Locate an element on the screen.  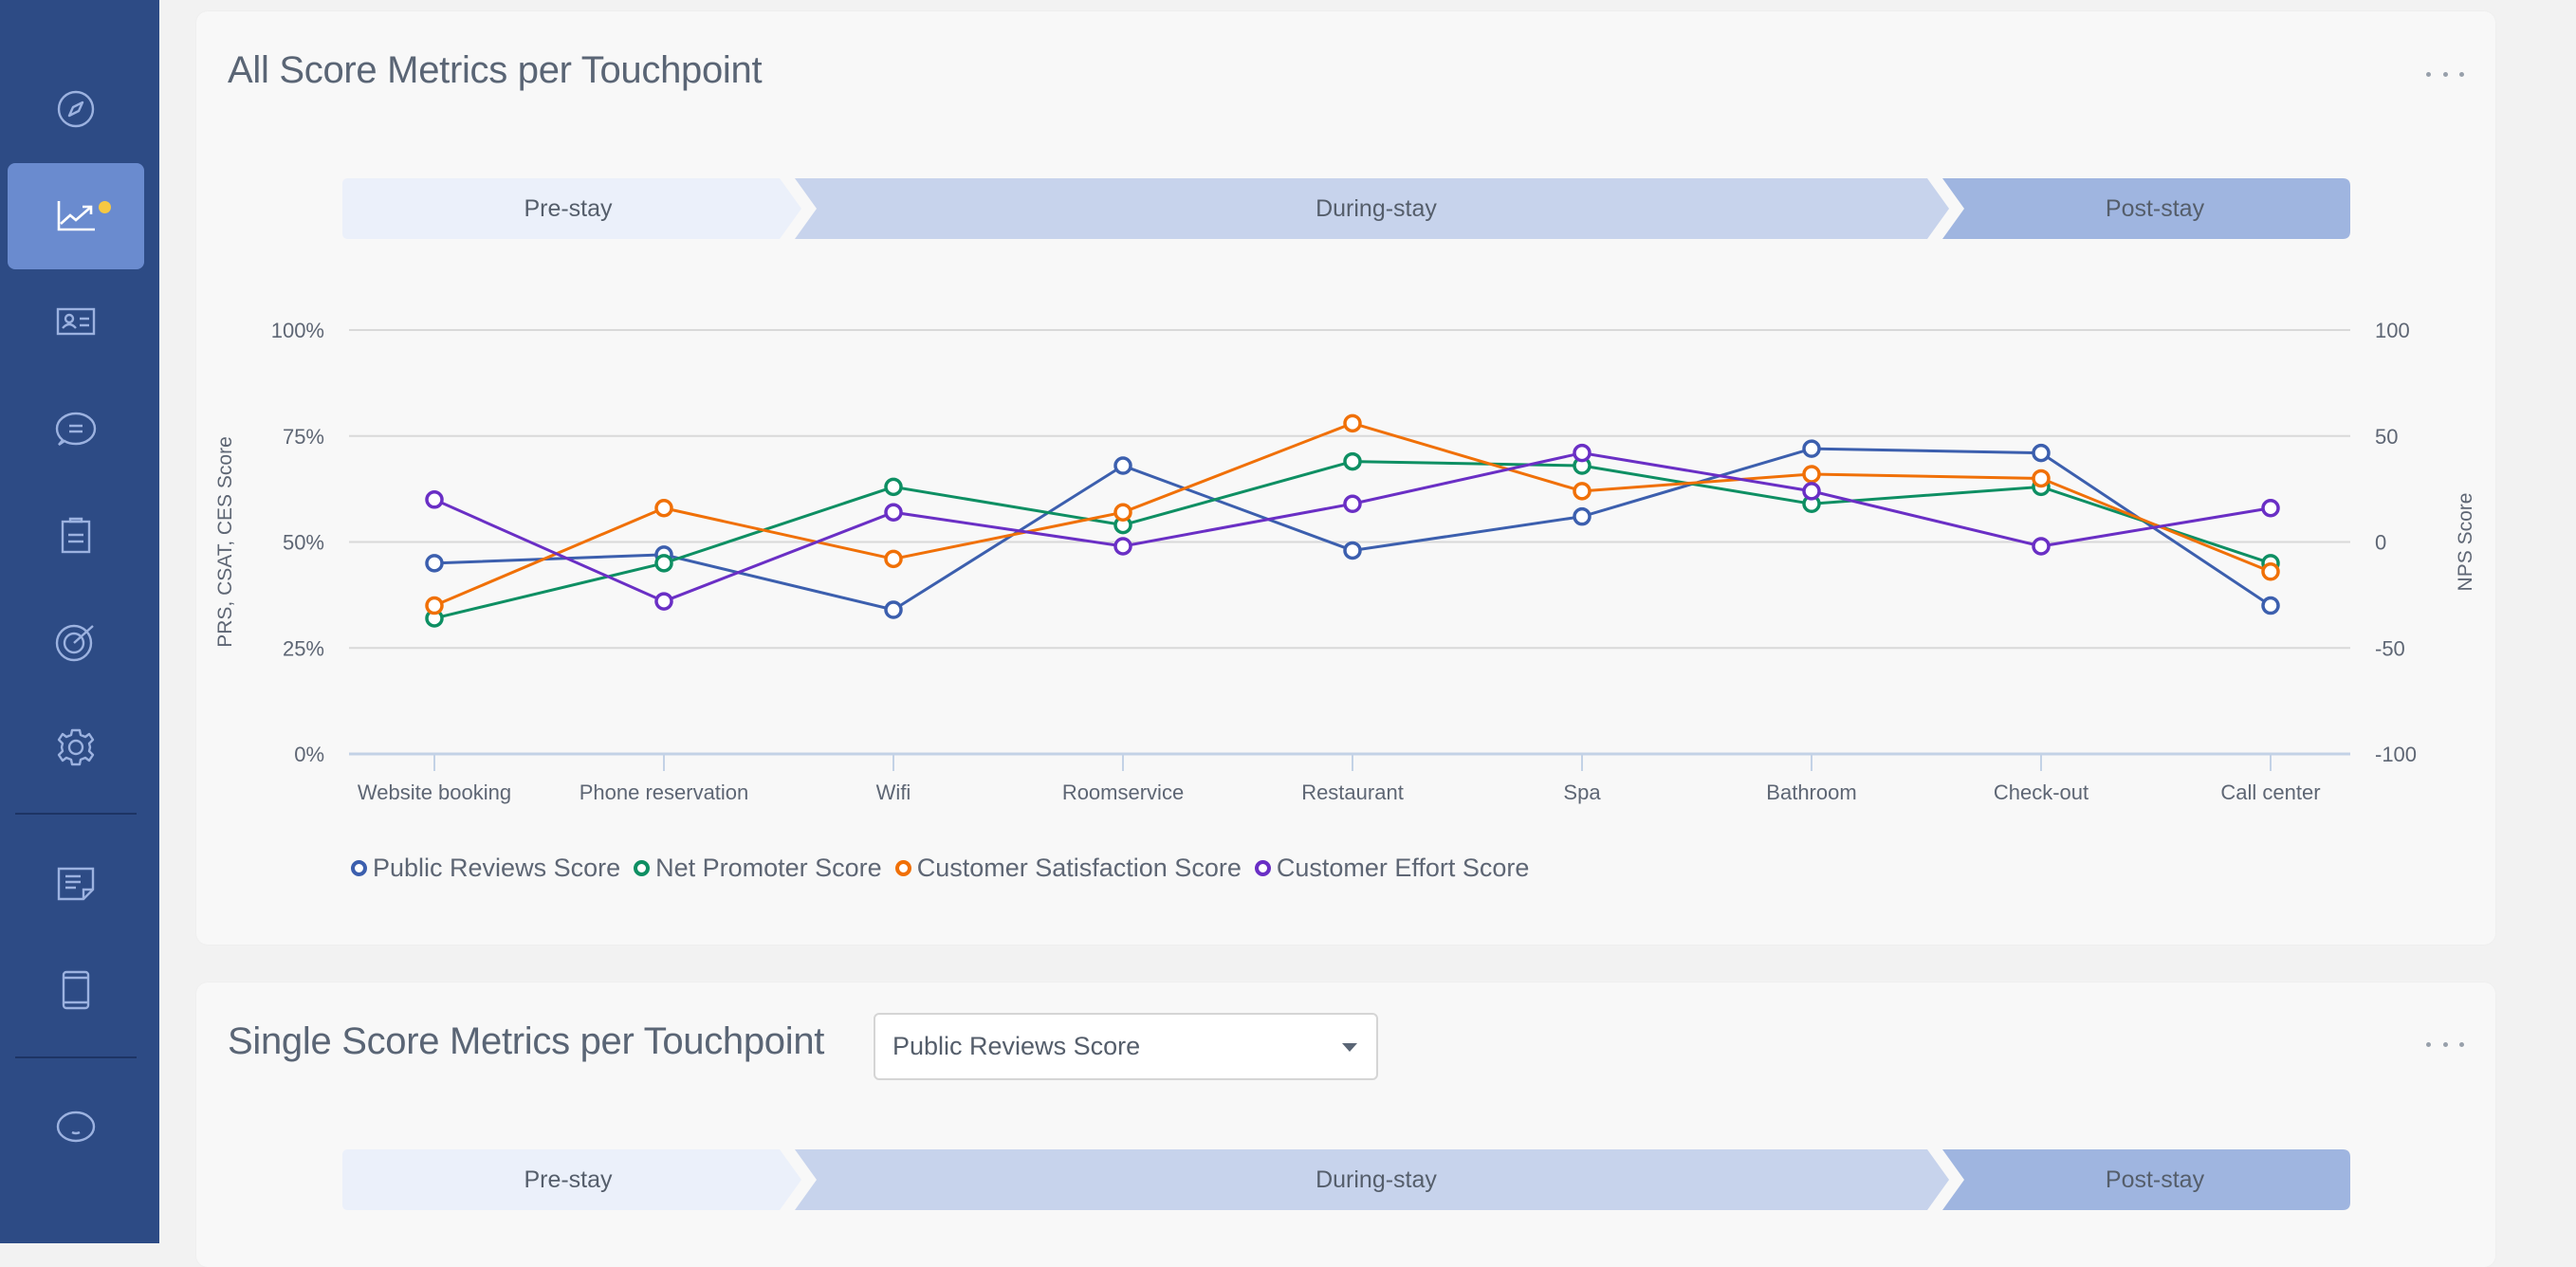
x-tick-label: Website booking is located at coordinates (434, 792).